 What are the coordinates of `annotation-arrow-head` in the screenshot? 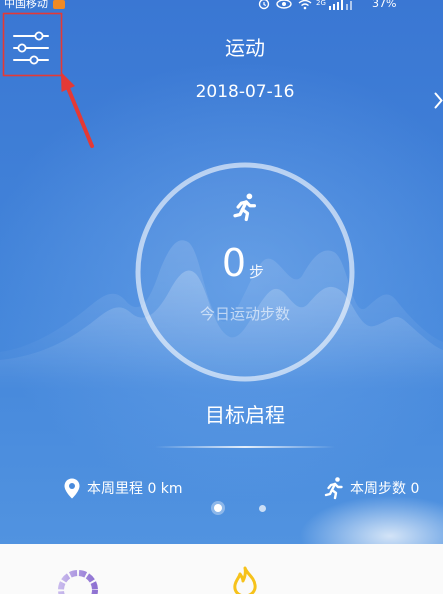 It's located at (68, 82).